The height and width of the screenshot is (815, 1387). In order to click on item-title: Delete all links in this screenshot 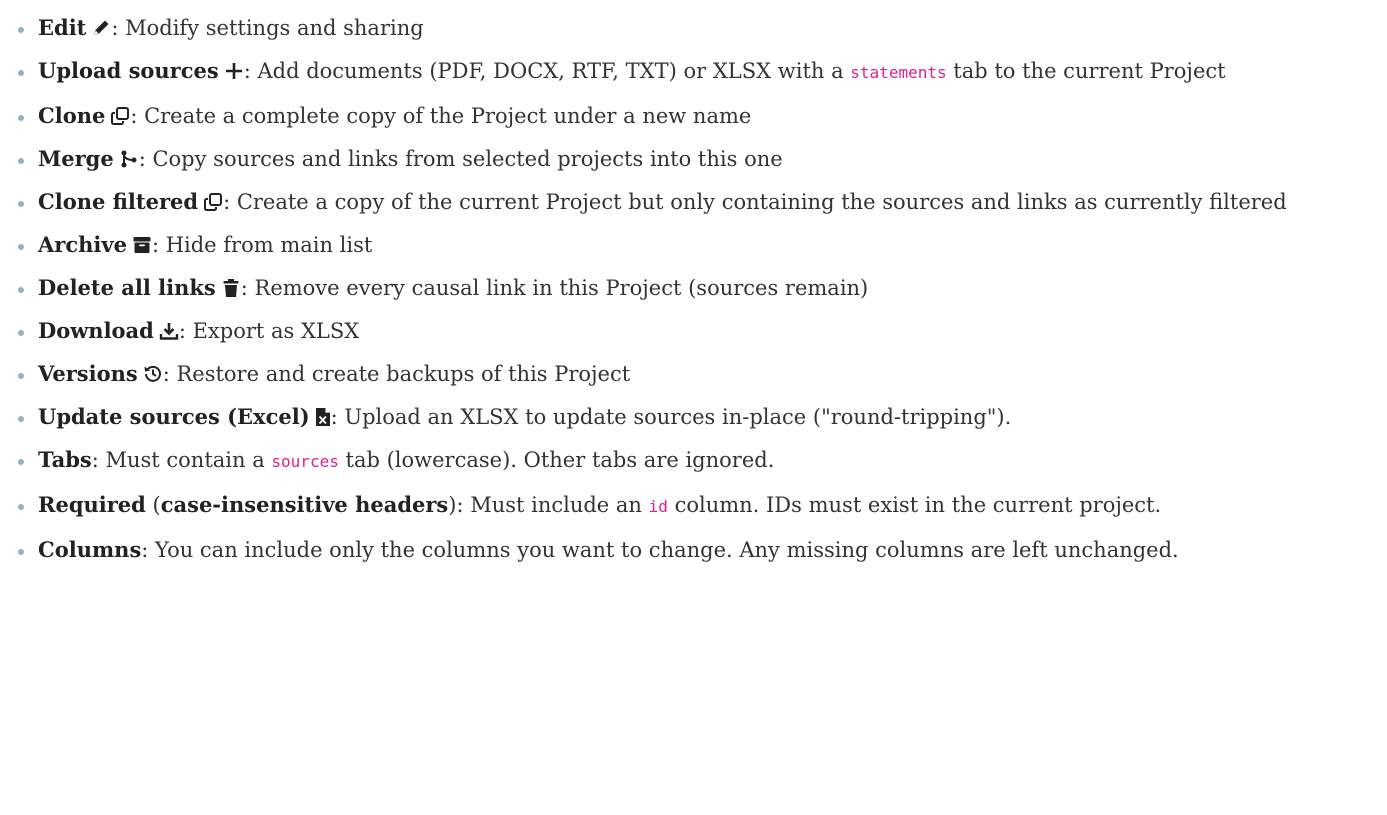, I will do `click(127, 287)`.